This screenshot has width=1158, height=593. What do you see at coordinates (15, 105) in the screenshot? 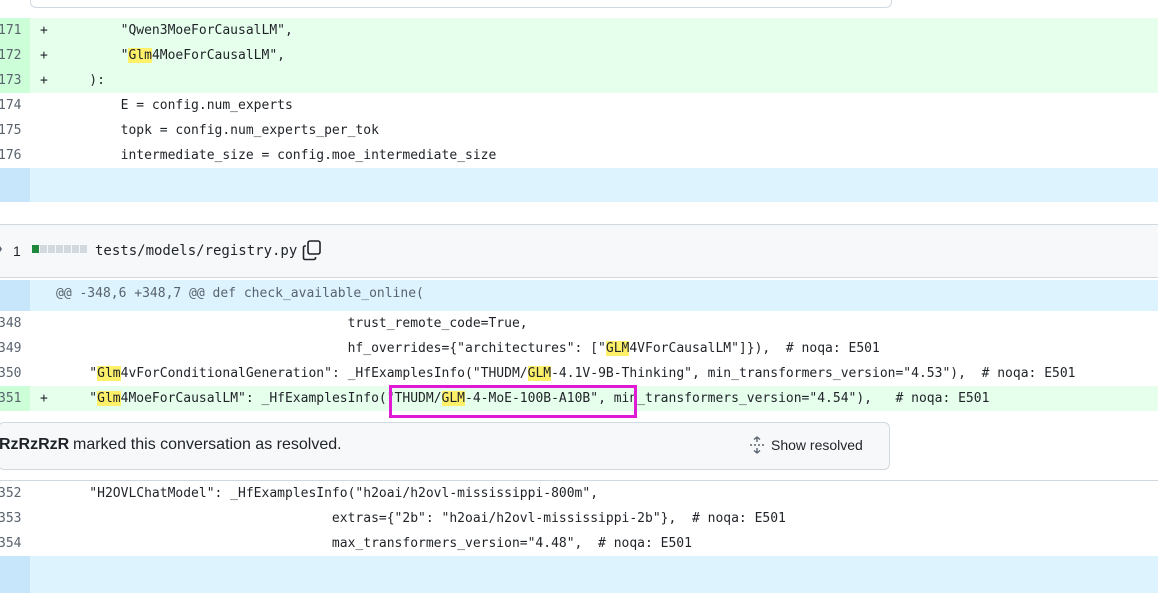
I see `line-number: 174` at bounding box center [15, 105].